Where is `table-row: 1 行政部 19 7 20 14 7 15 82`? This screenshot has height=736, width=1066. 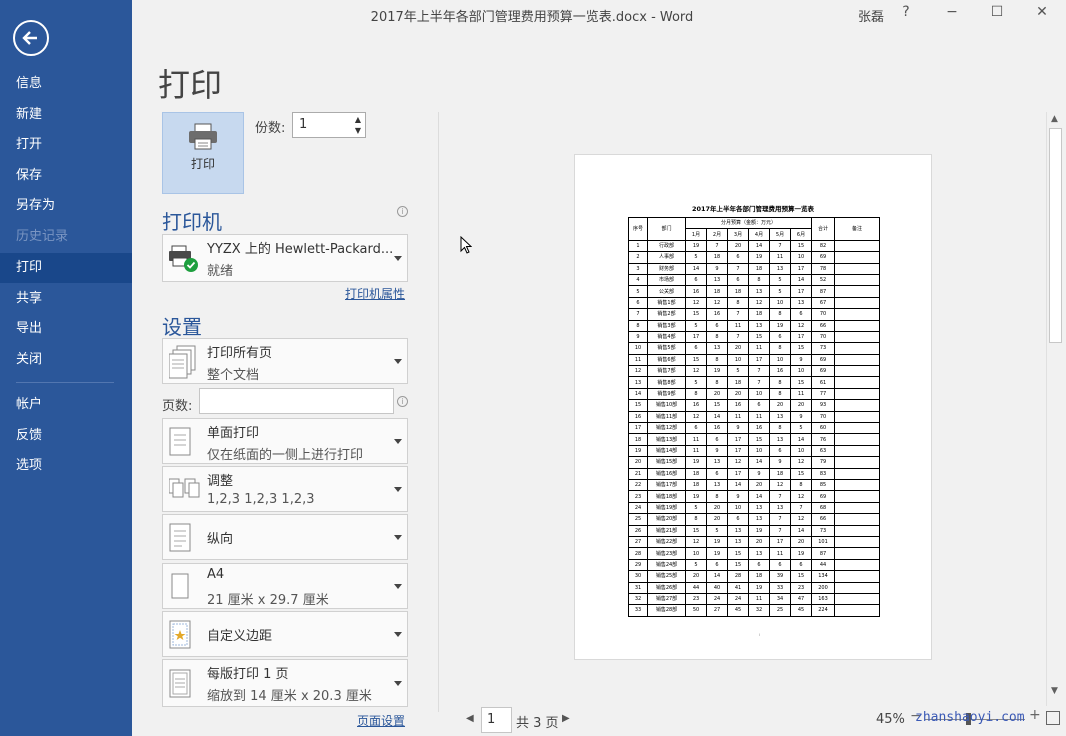 table-row: 1 行政部 19 7 20 14 7 15 82 is located at coordinates (754, 246).